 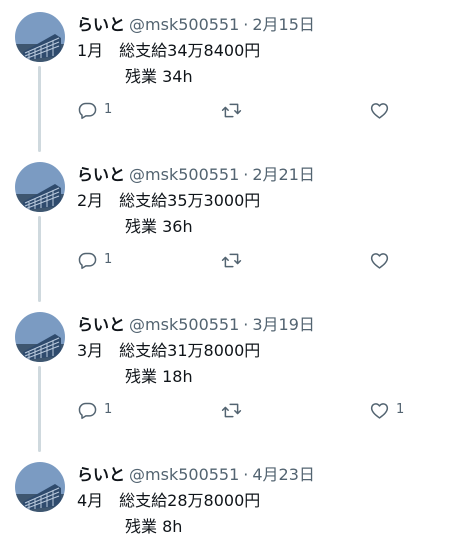 What do you see at coordinates (400, 409) in the screenshot?
I see `like-count: 1` at bounding box center [400, 409].